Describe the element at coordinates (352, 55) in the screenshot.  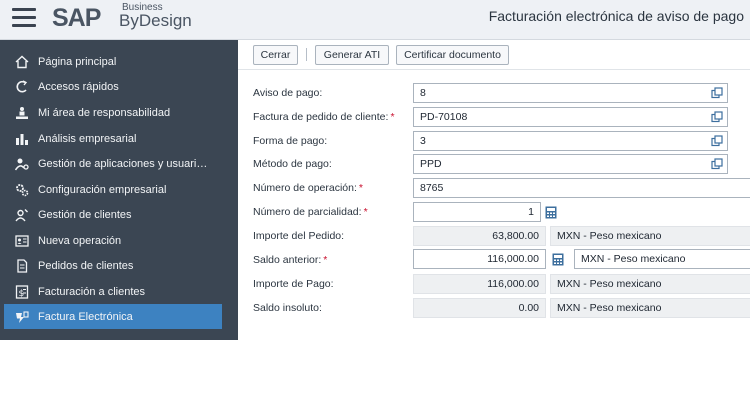
I see `generate-ati-button: Generar ATI` at that location.